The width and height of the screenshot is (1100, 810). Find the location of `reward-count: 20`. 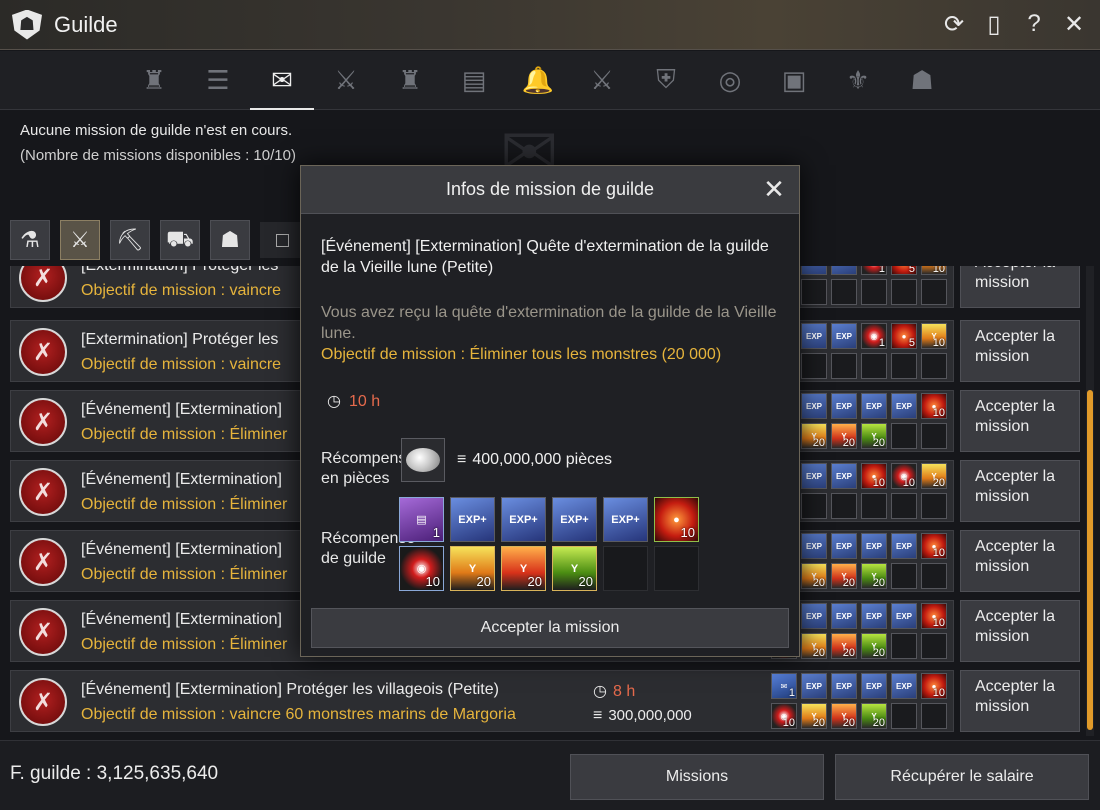

reward-count: 20 is located at coordinates (848, 723).